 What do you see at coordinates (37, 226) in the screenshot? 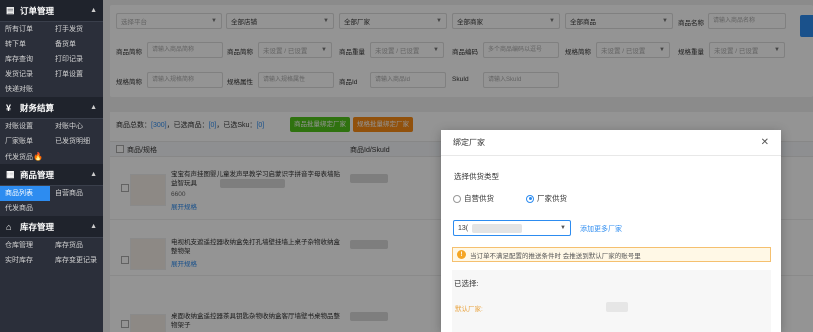
I see `sidebar-section-title: 库存管理` at bounding box center [37, 226].